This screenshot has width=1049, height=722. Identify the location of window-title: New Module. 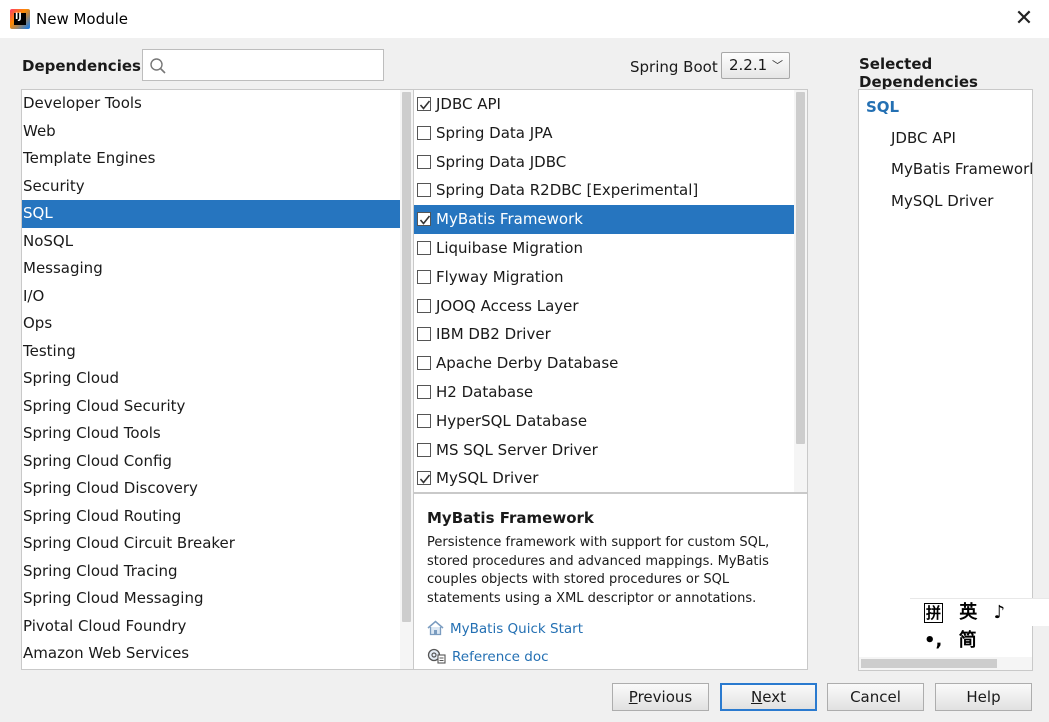
(82, 19).